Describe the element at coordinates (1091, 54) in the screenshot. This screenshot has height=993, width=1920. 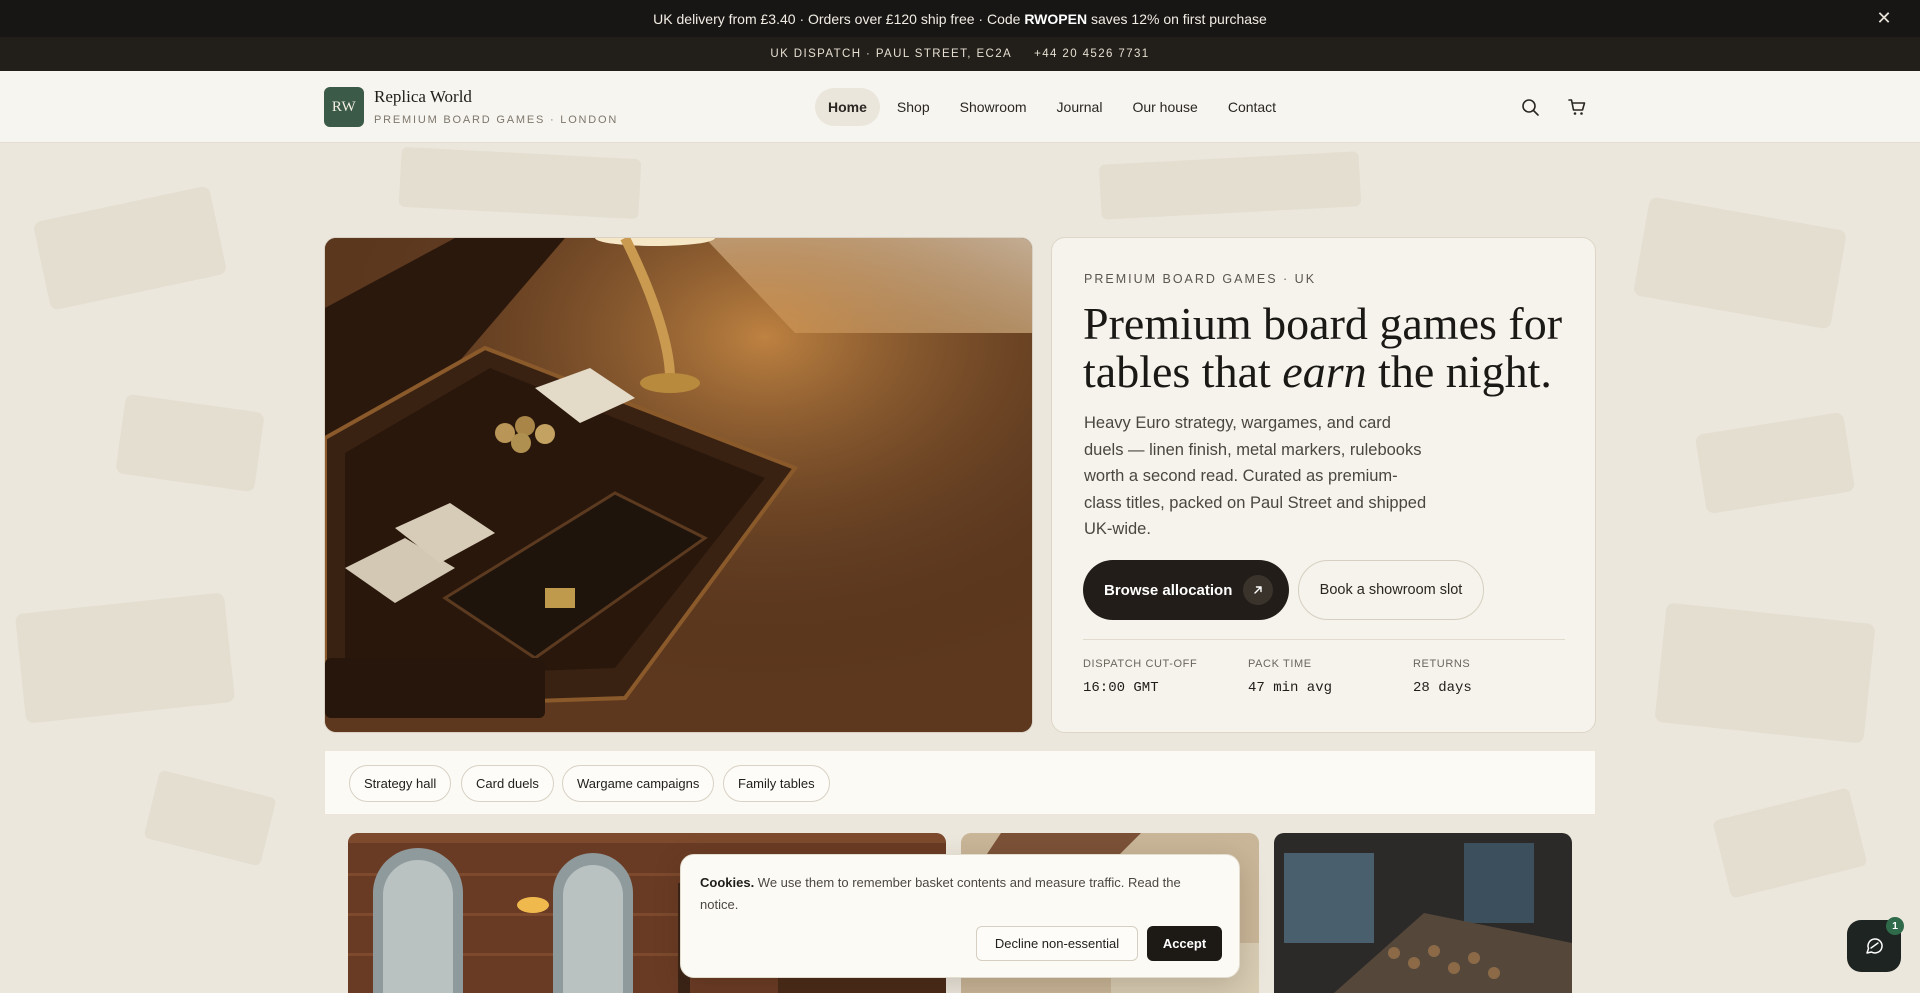
I see `dispatch-phone: +44 20 4526 7731` at that location.